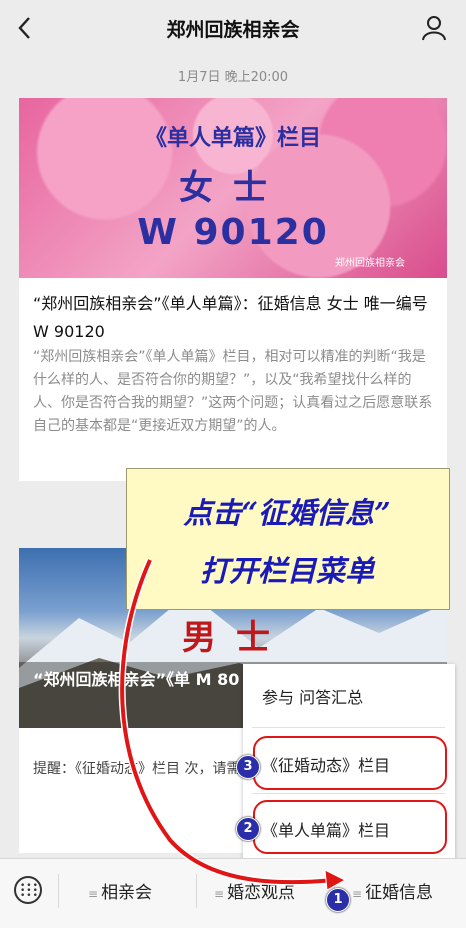  I want to click on tab-marriage-info: ≡ 征婚信息, so click(392, 890).